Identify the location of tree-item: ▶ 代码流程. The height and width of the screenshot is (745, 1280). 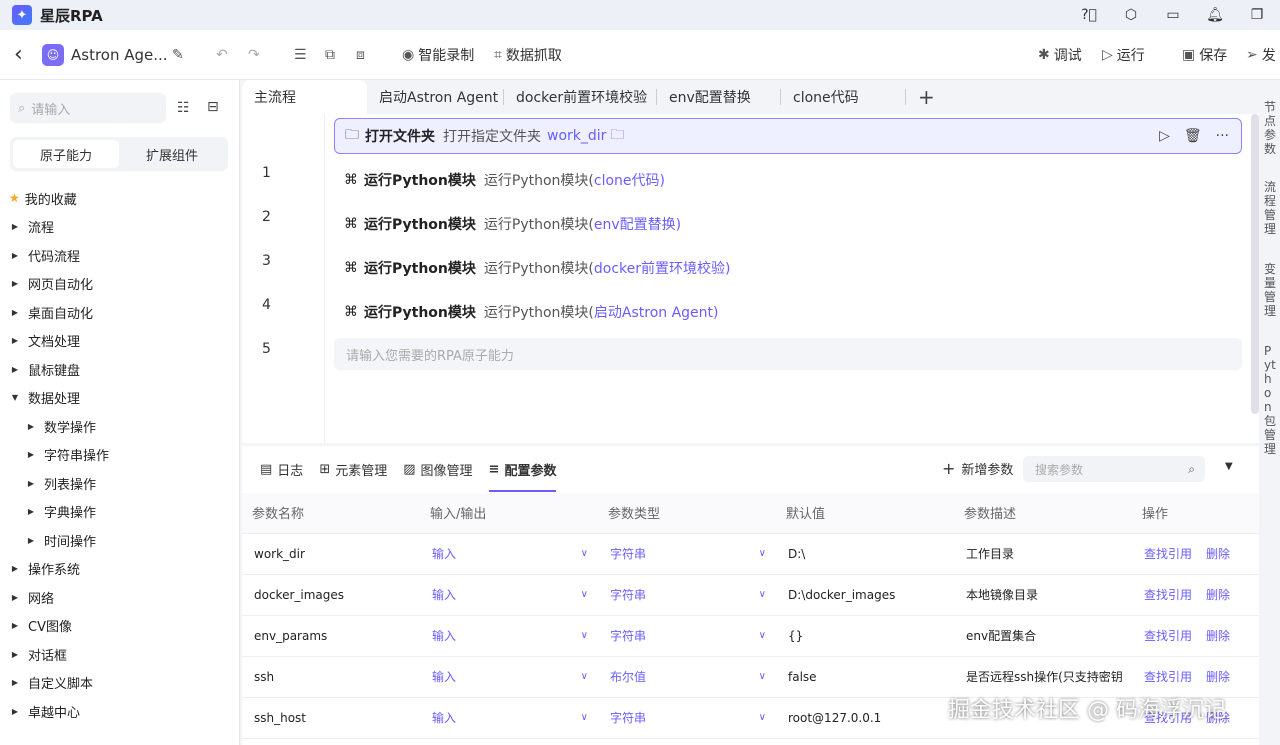
(120, 255).